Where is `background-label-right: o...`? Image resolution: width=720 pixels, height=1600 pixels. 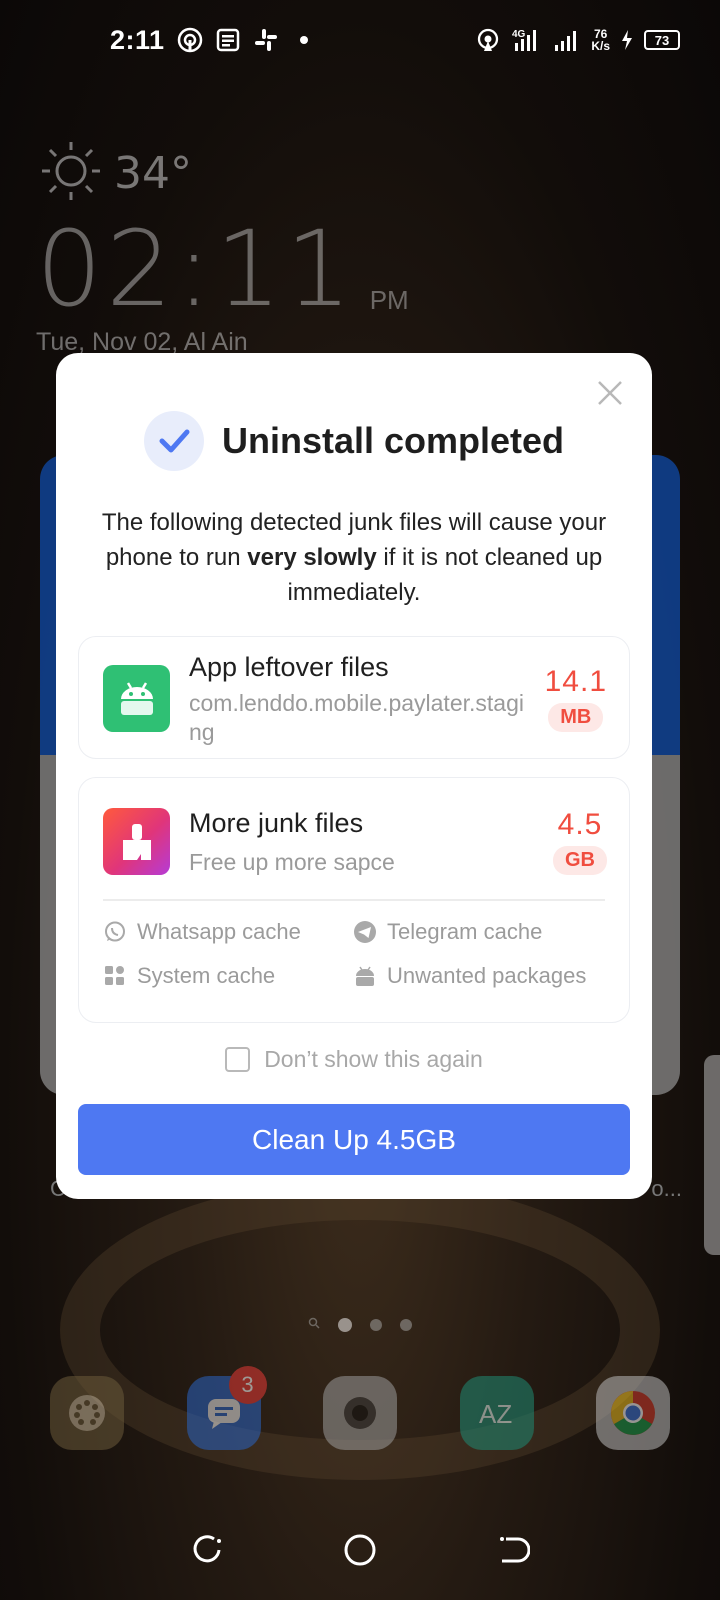 background-label-right: o... is located at coordinates (666, 1188).